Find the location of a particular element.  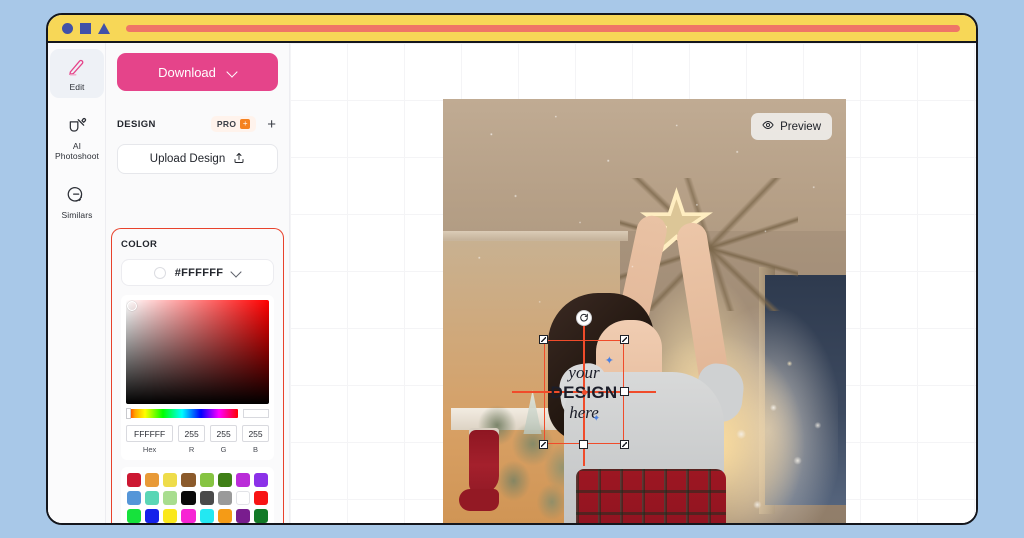

saturation-cursor-handle is located at coordinates (132, 306).